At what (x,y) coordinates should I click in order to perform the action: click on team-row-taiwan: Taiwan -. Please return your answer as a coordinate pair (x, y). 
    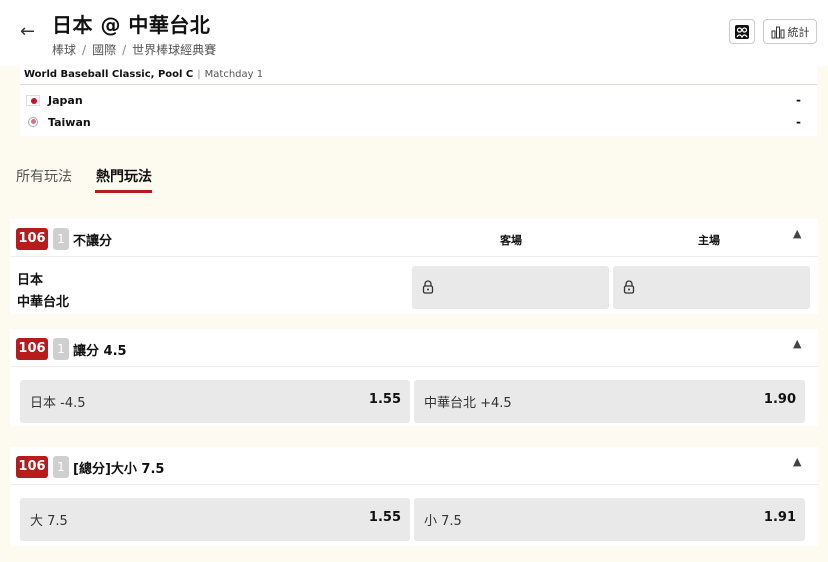
    Looking at the image, I should click on (418, 122).